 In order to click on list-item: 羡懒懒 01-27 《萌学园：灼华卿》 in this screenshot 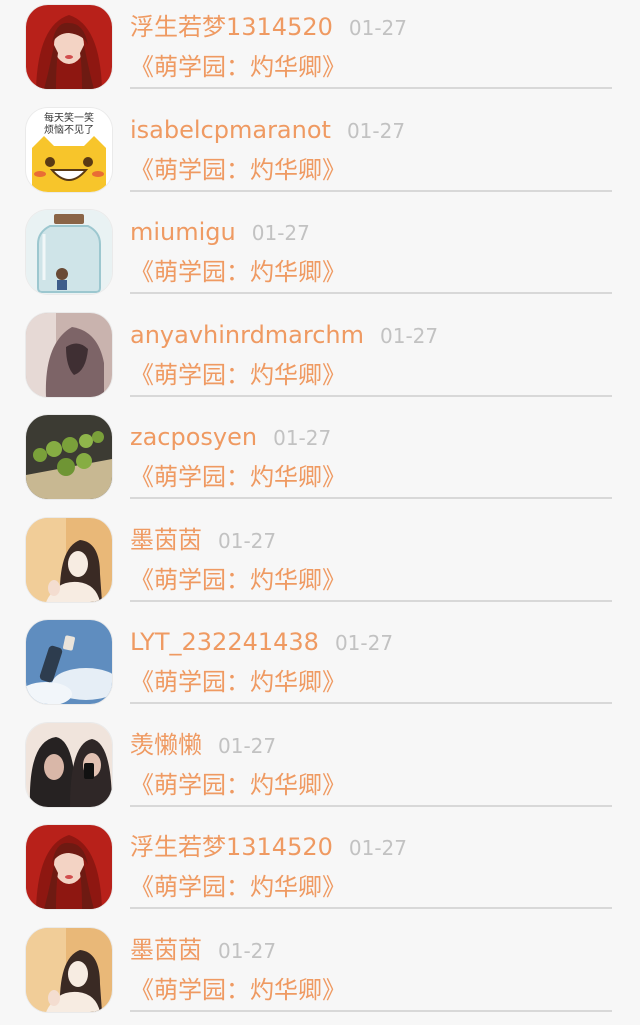, I will do `click(320, 769)`.